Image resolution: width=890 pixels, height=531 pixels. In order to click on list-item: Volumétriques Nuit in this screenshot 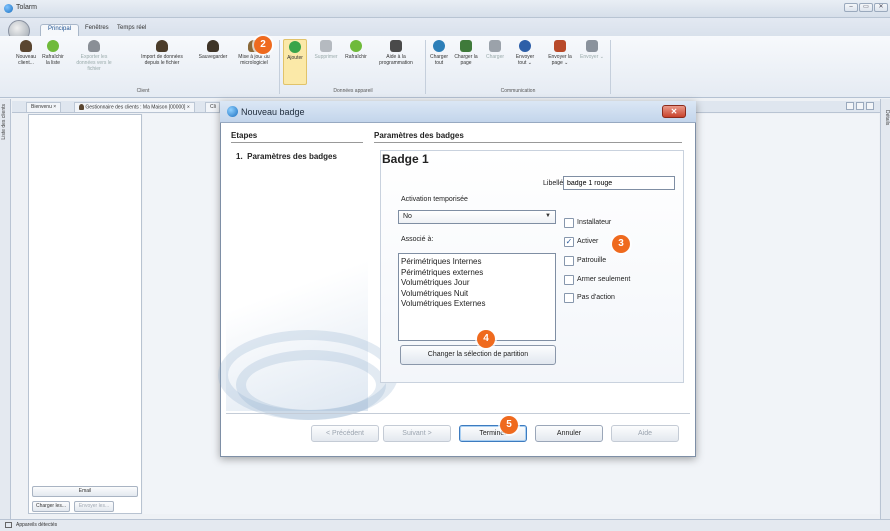, I will do `click(477, 294)`.